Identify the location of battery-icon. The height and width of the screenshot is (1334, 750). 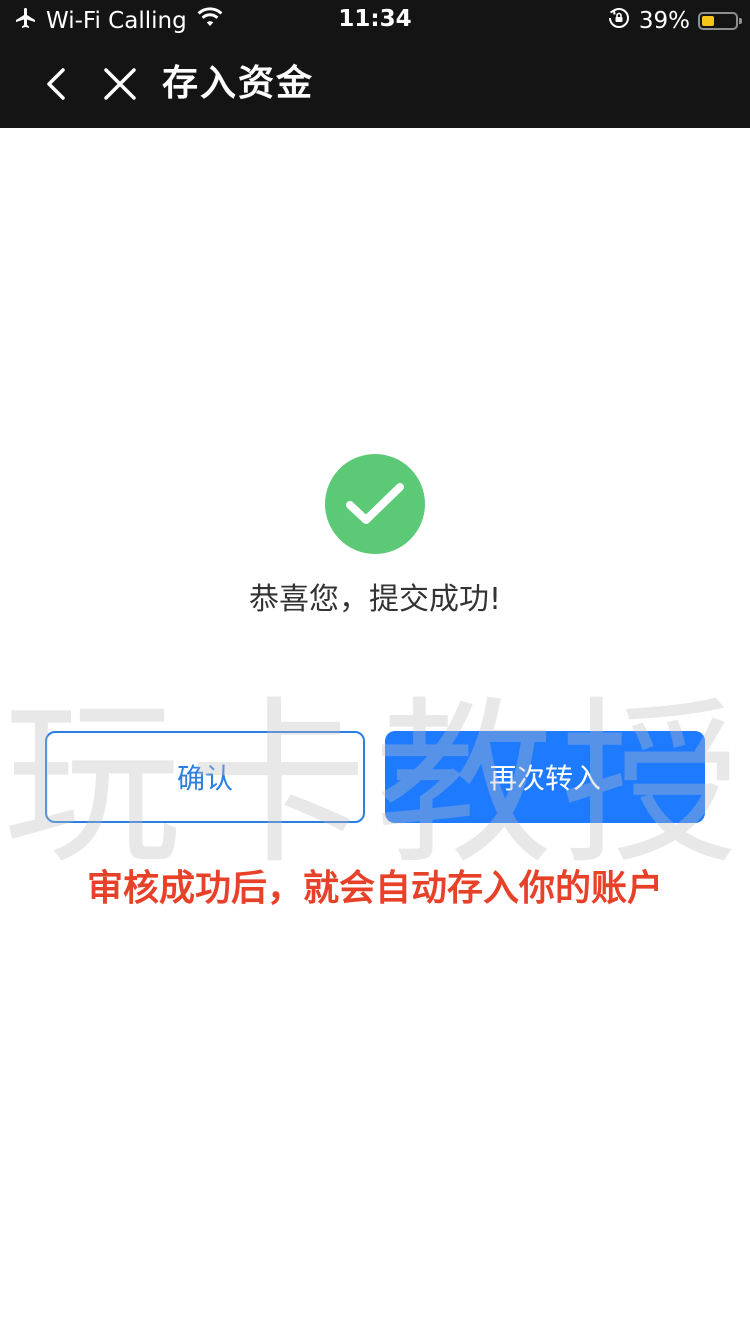
(720, 21).